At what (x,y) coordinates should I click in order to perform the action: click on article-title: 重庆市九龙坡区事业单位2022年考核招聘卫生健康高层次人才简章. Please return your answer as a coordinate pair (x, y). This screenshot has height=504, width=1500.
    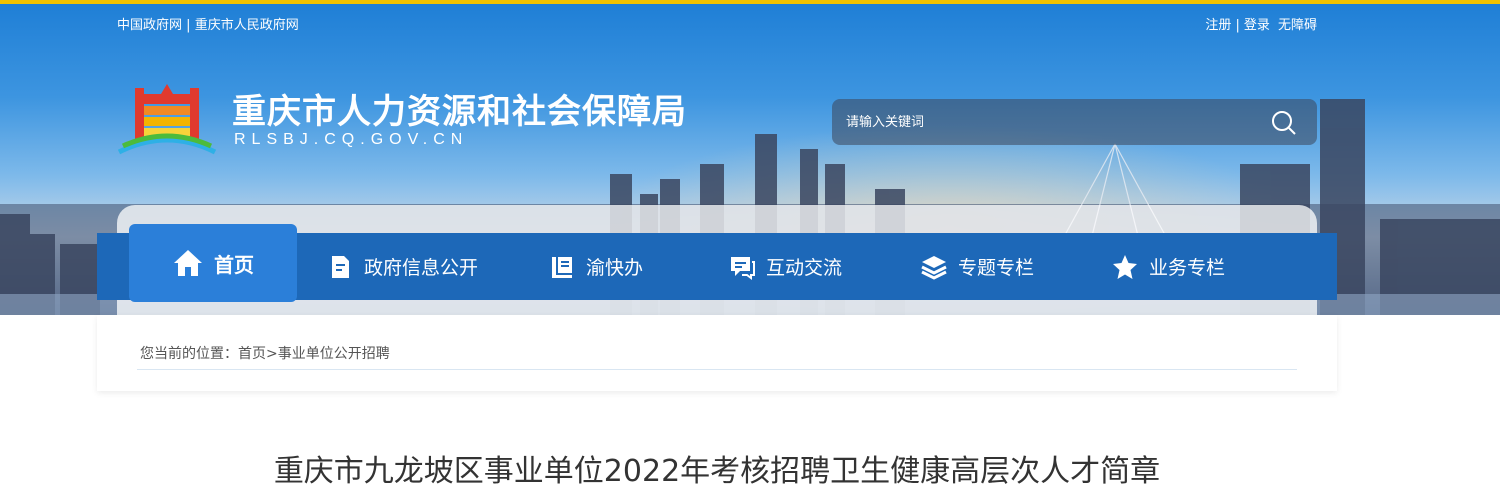
    Looking at the image, I should click on (717, 471).